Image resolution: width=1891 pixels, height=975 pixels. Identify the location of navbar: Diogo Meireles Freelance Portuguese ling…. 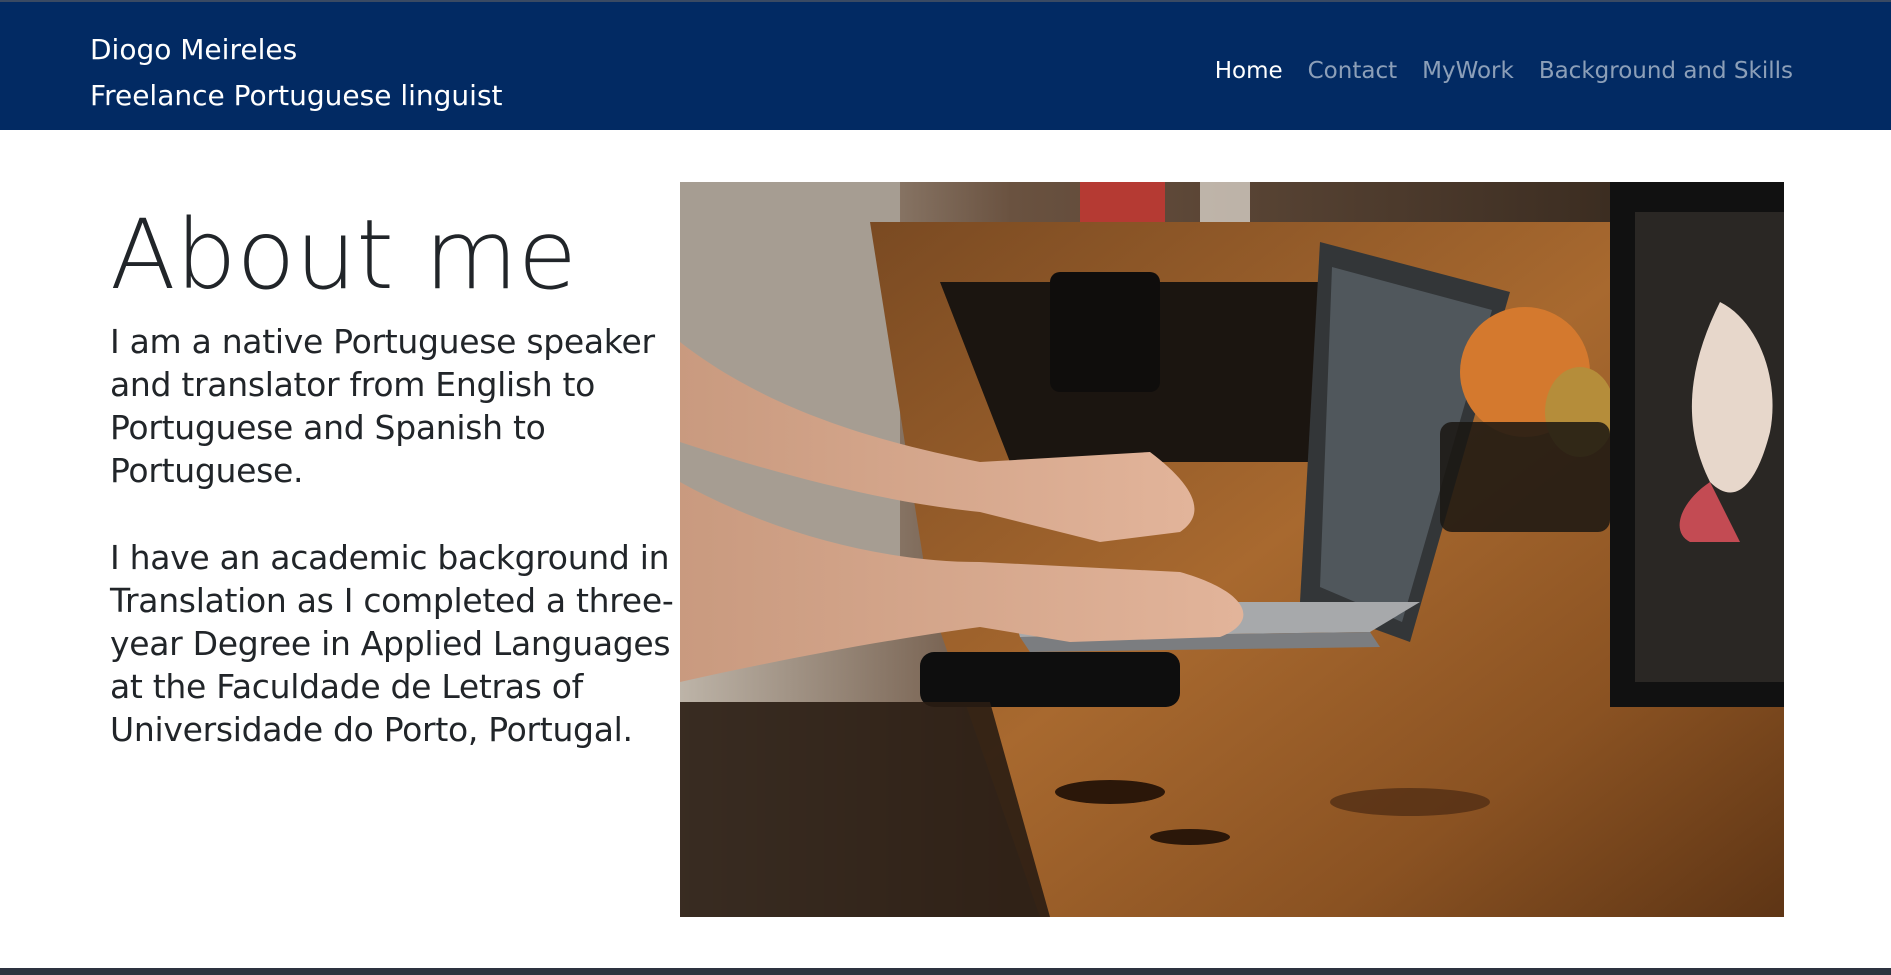
(945, 66).